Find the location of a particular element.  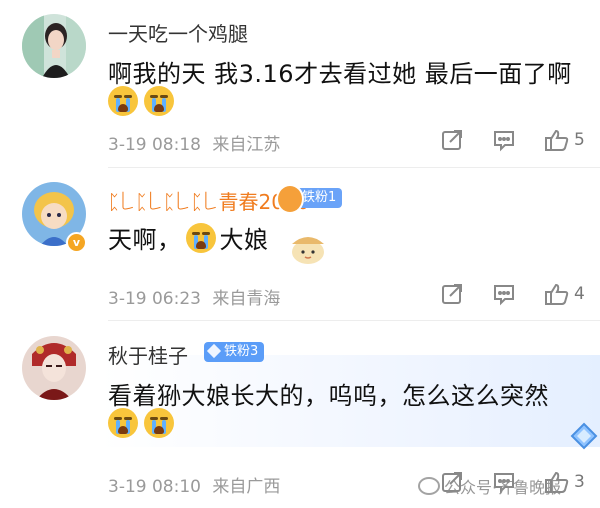

location: 来自江苏 is located at coordinates (246, 145).